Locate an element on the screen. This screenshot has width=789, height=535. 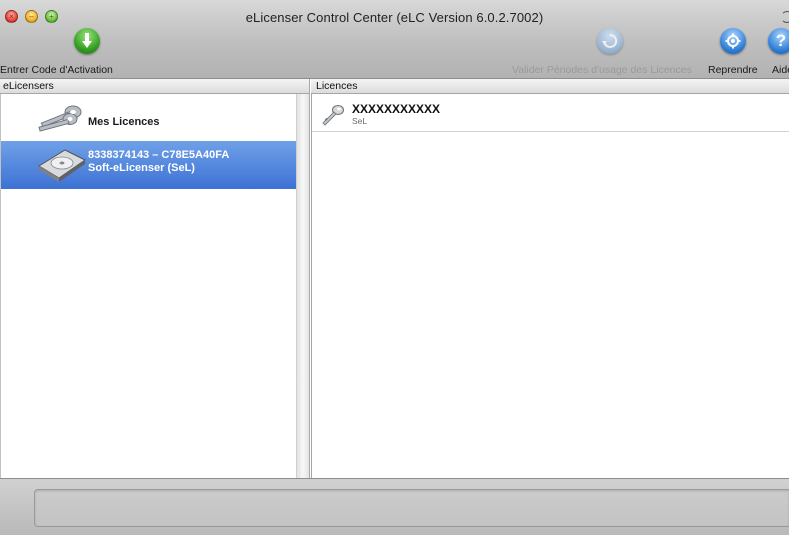
my-licences-label: Mes Licences is located at coordinates (124, 122).